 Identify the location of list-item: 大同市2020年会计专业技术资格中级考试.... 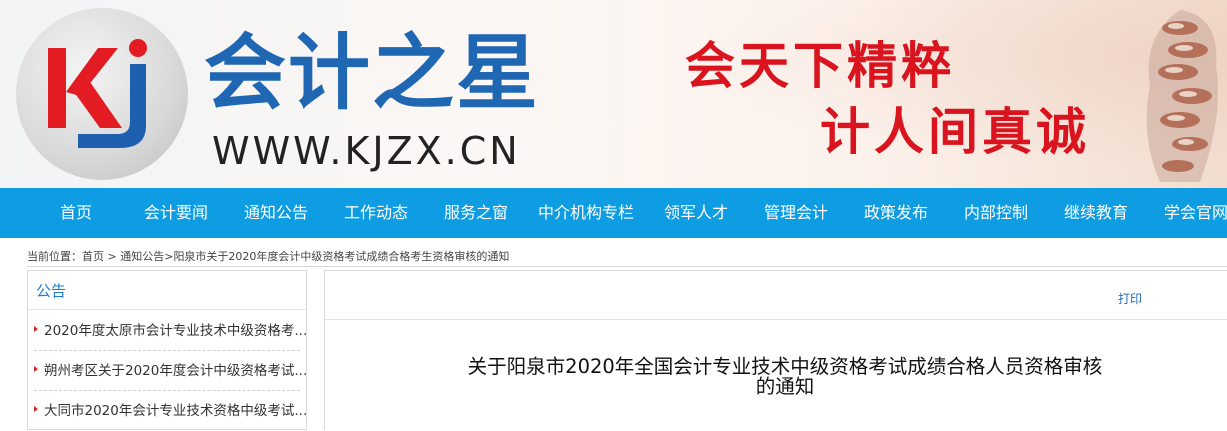
(167, 411).